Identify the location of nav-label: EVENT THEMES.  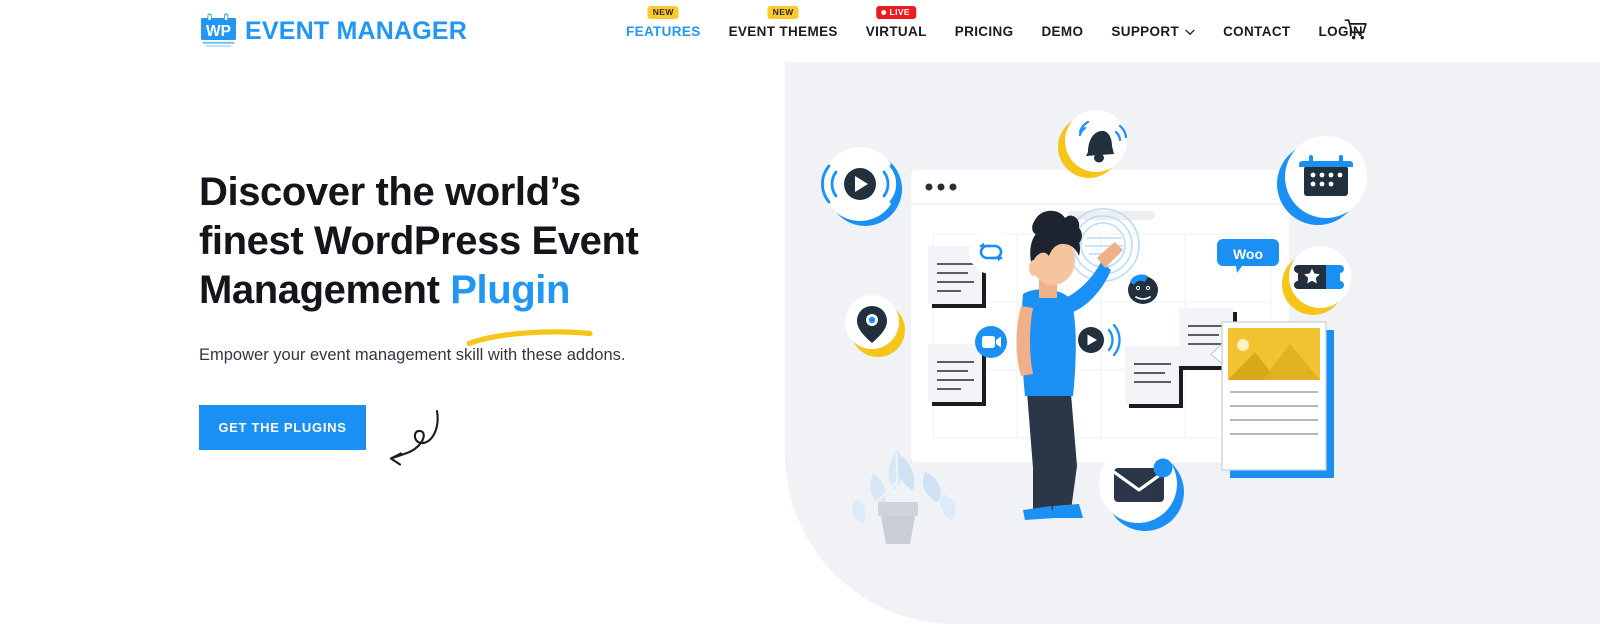
(783, 31).